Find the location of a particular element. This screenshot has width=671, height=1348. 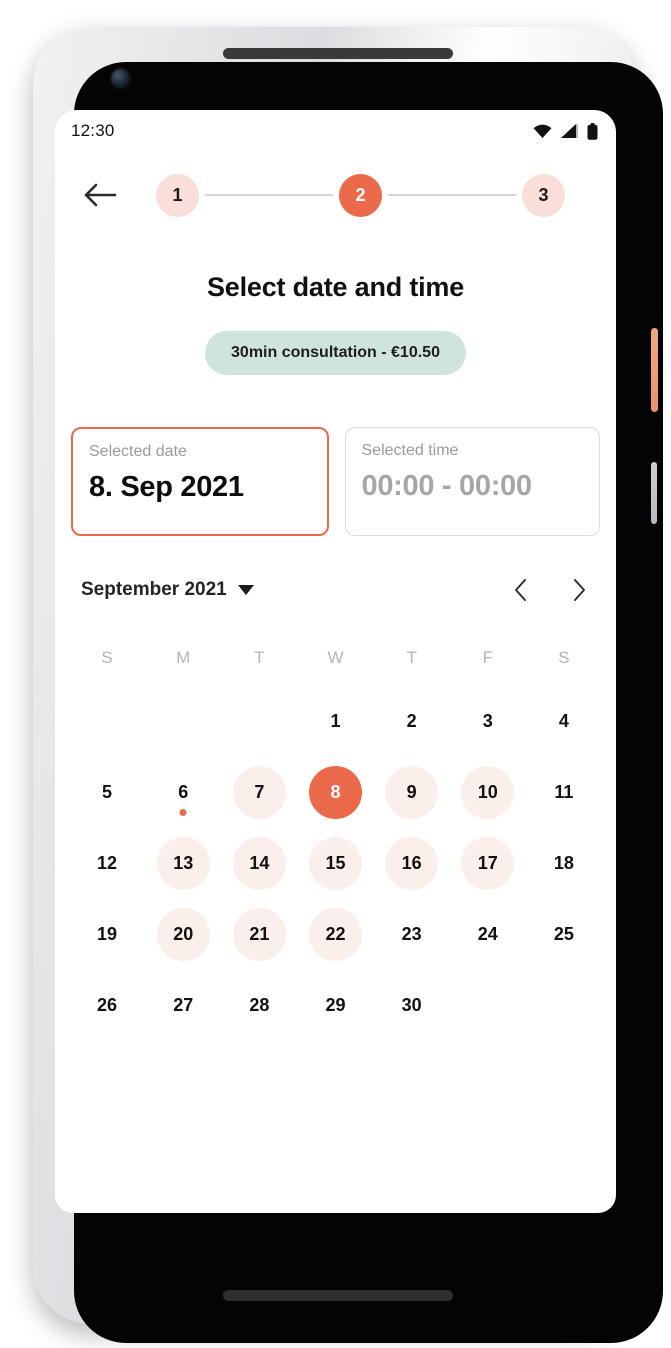

status-time: 12:30 is located at coordinates (93, 130).